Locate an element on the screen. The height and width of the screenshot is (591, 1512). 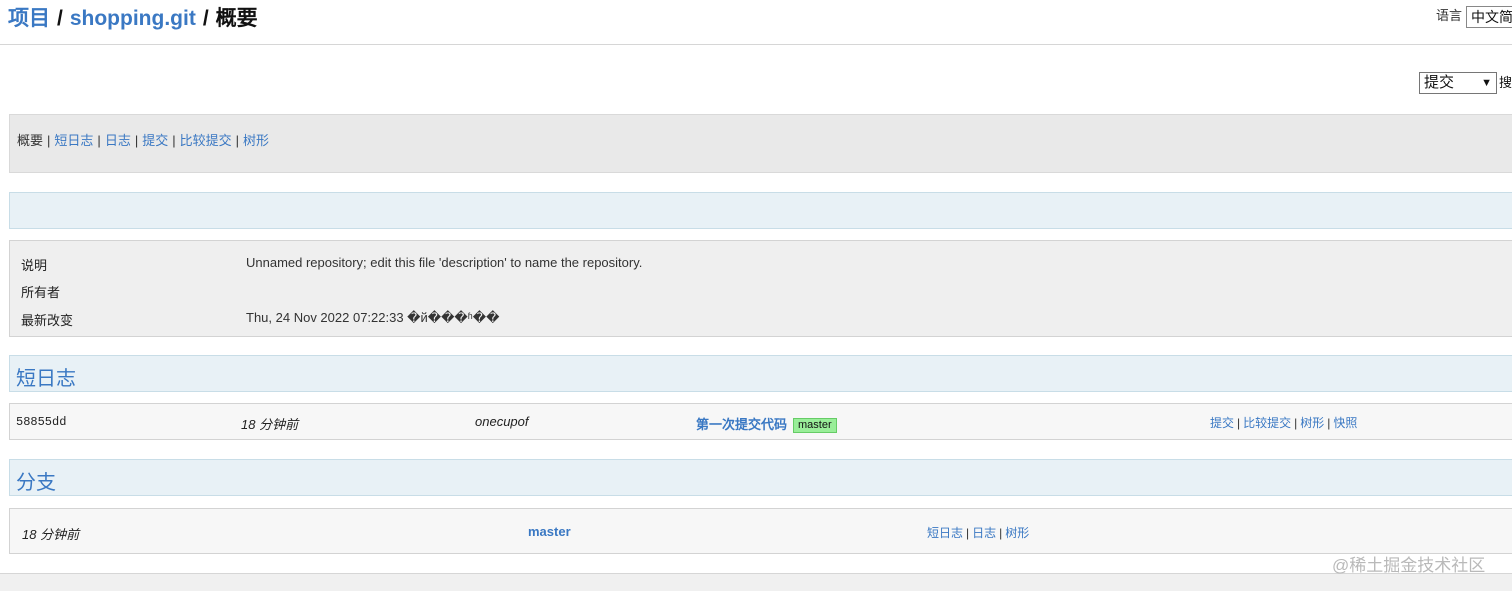
branch-action-tree: 树形 is located at coordinates (1017, 533).